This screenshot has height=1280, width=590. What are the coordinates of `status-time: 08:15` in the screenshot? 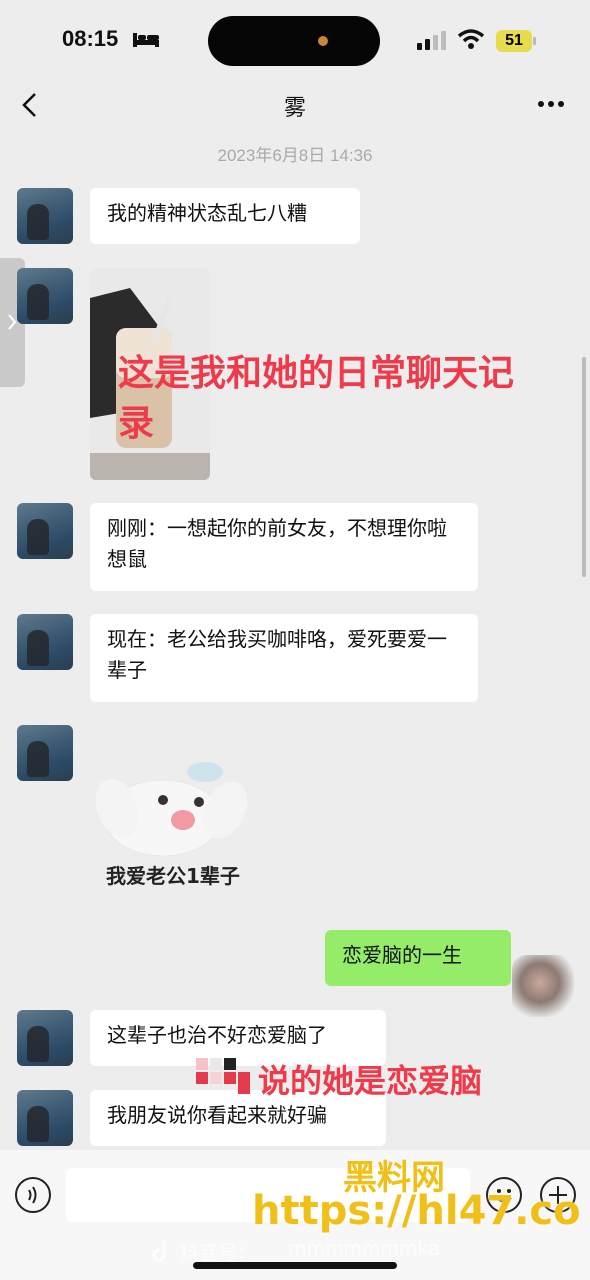 It's located at (90, 38).